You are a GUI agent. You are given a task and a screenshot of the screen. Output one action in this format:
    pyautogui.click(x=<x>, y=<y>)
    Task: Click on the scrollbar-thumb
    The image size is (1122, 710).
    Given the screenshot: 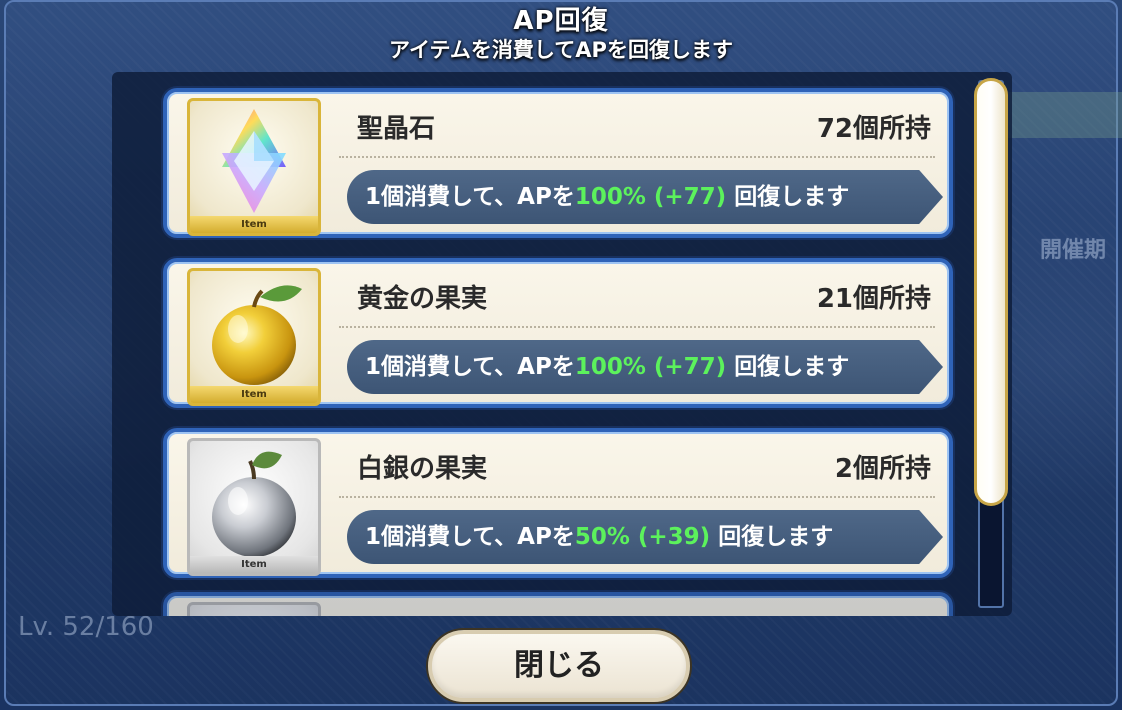 What is the action you would take?
    pyautogui.click(x=991, y=292)
    